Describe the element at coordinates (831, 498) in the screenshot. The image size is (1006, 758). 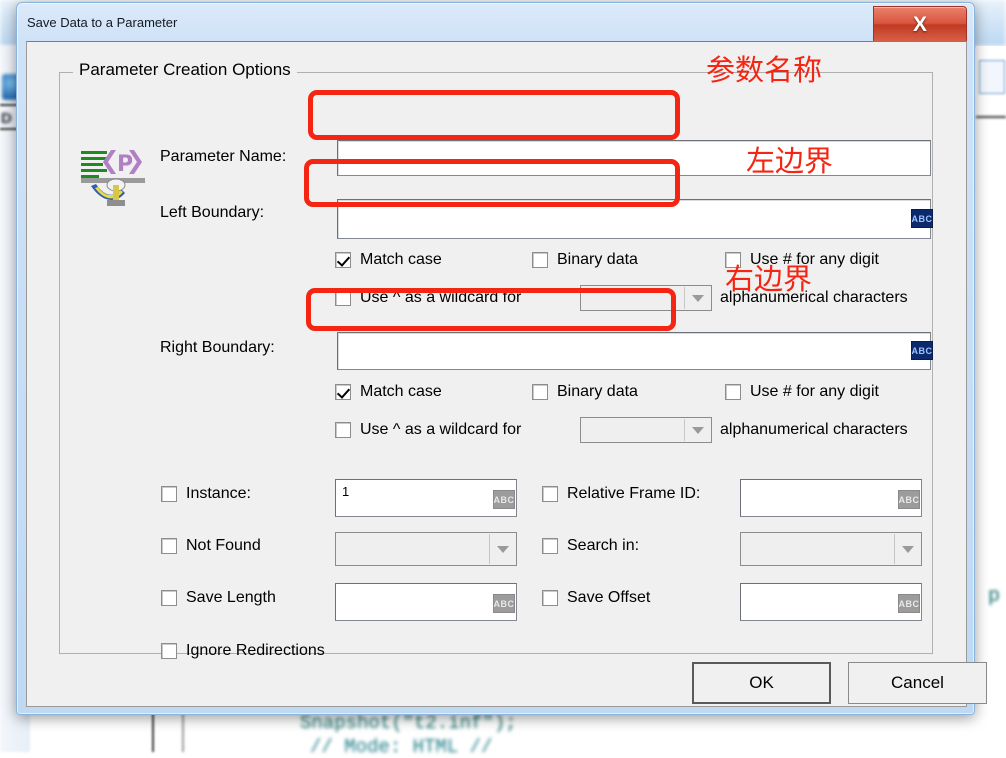
I see `relative-frame-id-input: ABC` at that location.